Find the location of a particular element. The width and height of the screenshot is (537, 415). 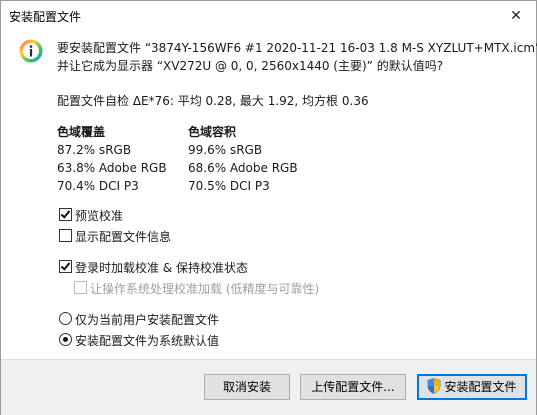

install-profile-button: 安装配置文件 is located at coordinates (472, 387).